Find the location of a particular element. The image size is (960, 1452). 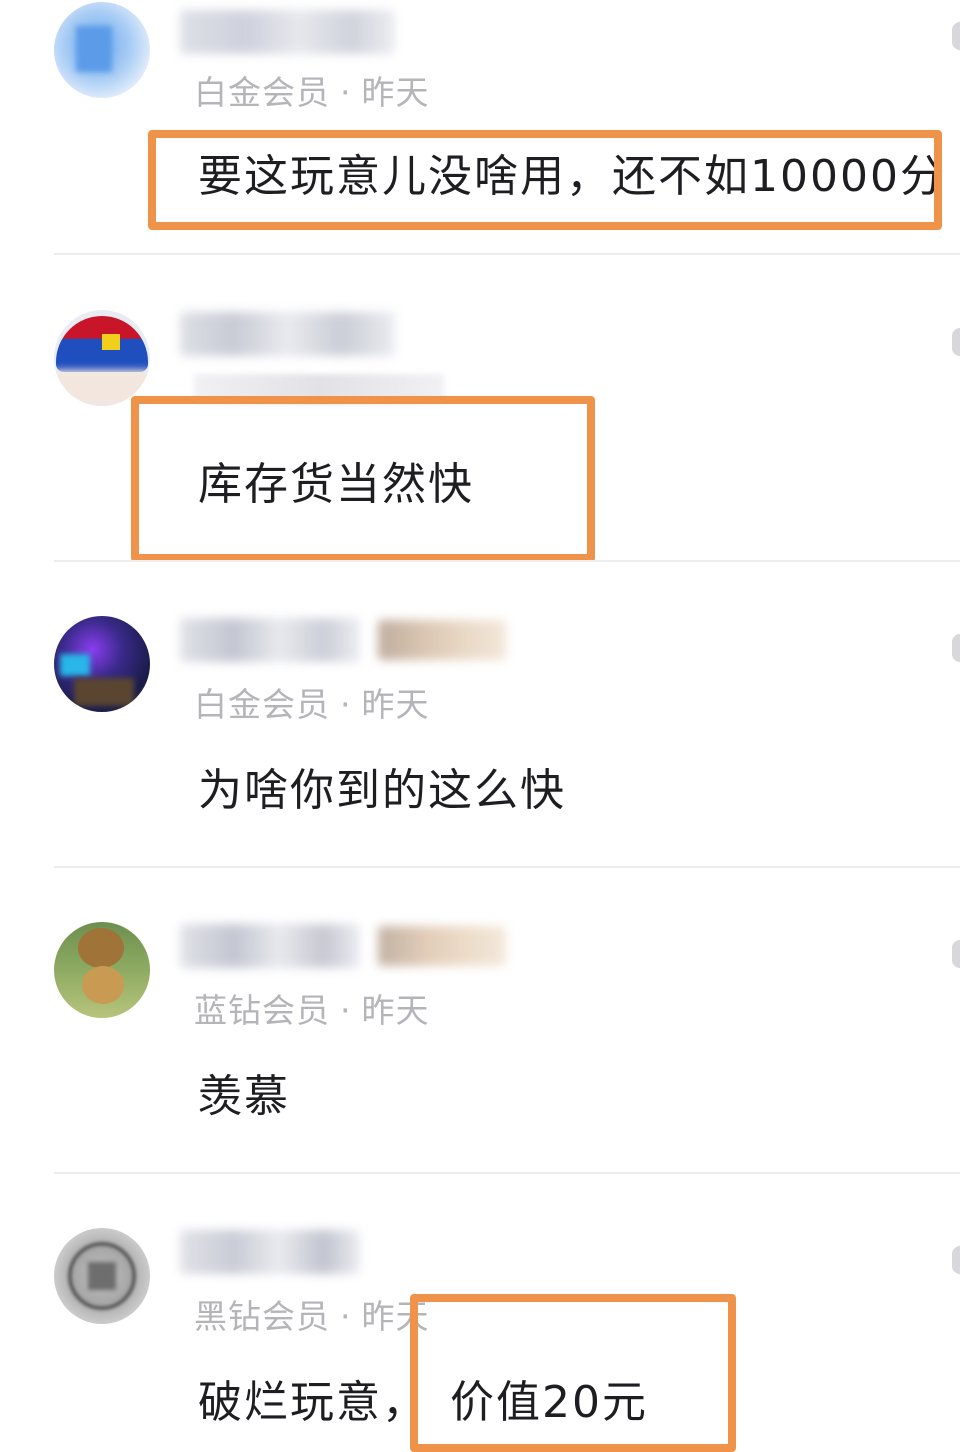

comment-text-part2: 价值20元 is located at coordinates (549, 1402).